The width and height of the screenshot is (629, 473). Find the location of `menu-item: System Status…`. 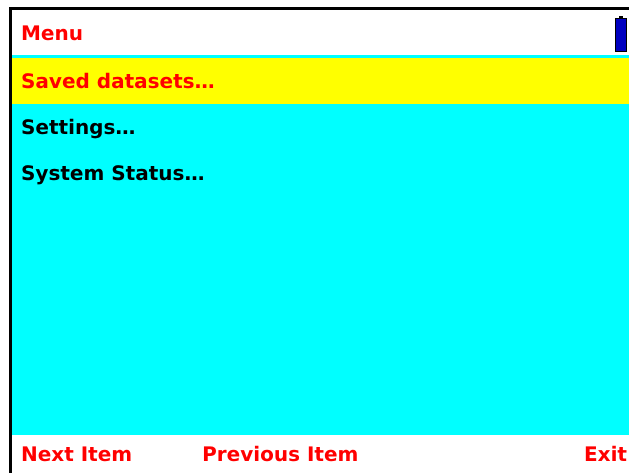

menu-item: System Status… is located at coordinates (320, 173).